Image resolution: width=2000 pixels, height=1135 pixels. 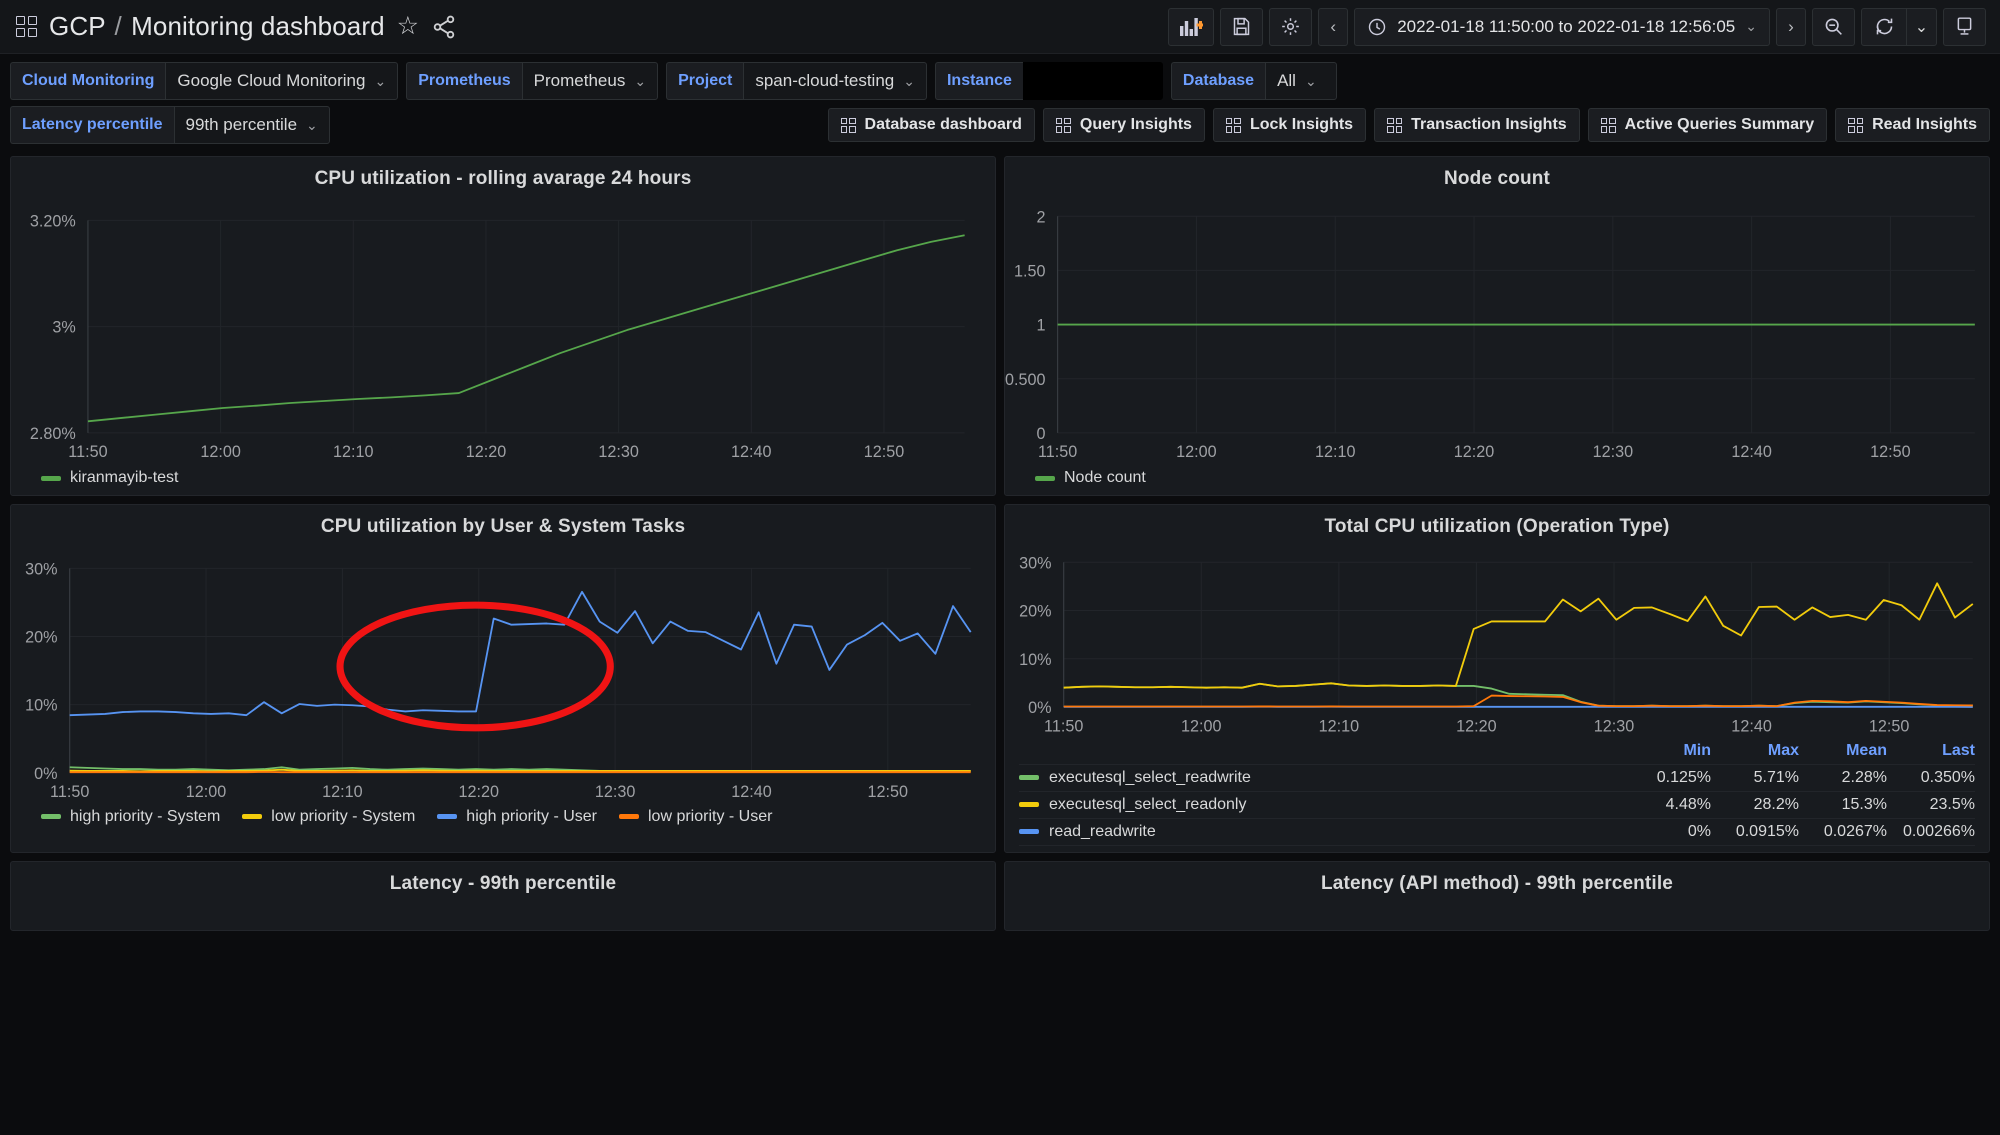 What do you see at coordinates (1791, 26) in the screenshot?
I see `time-next-button: ›` at bounding box center [1791, 26].